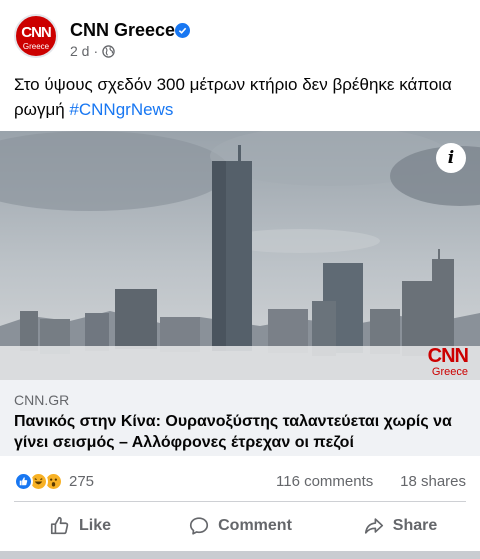  I want to click on hashtag-link: #CNNgrNews, so click(121, 109).